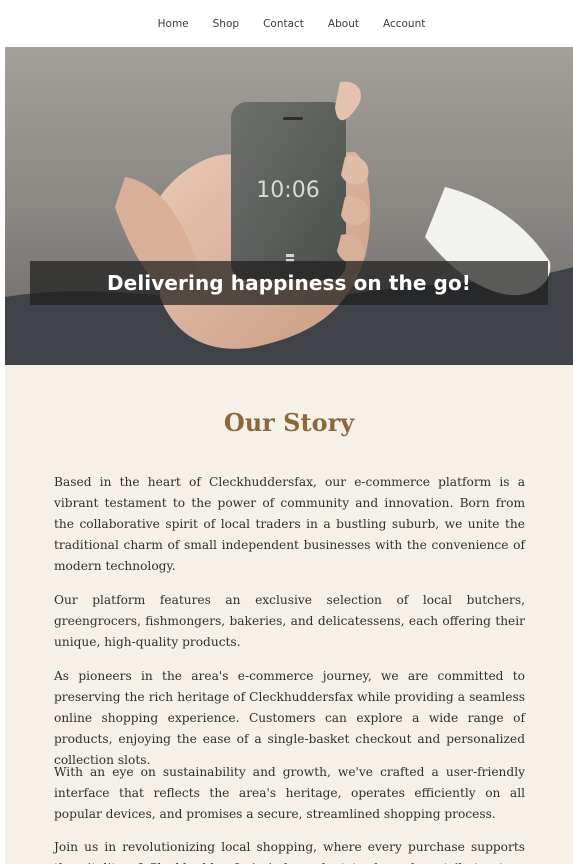 This screenshot has width=573, height=864. What do you see at coordinates (226, 24) in the screenshot?
I see `nav-shop-link: Shop` at bounding box center [226, 24].